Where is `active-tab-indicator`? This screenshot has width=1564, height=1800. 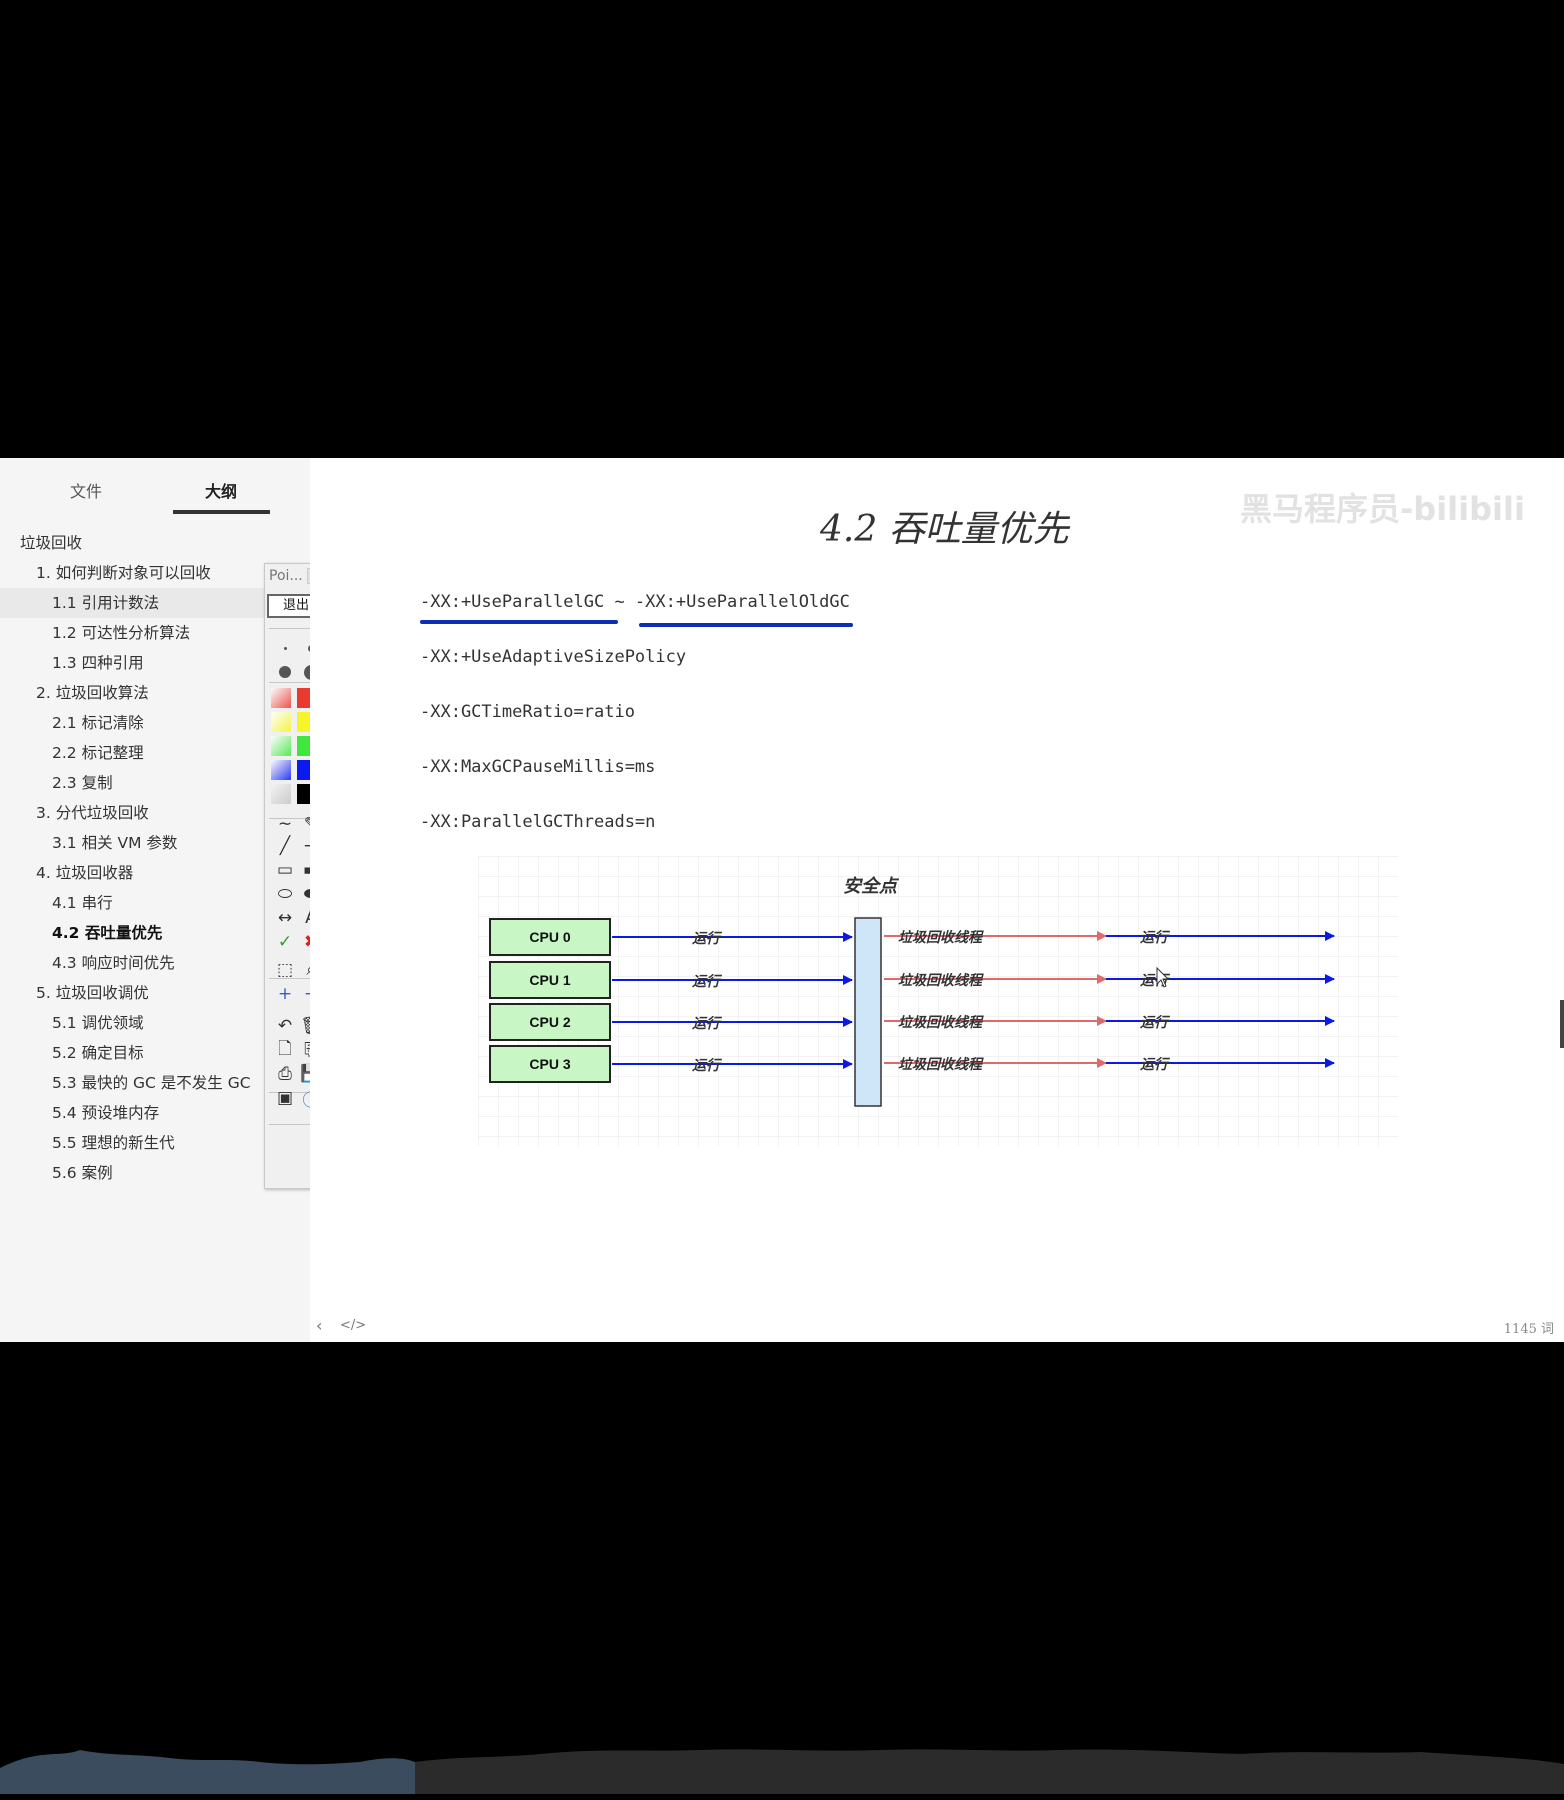 active-tab-indicator is located at coordinates (221, 512).